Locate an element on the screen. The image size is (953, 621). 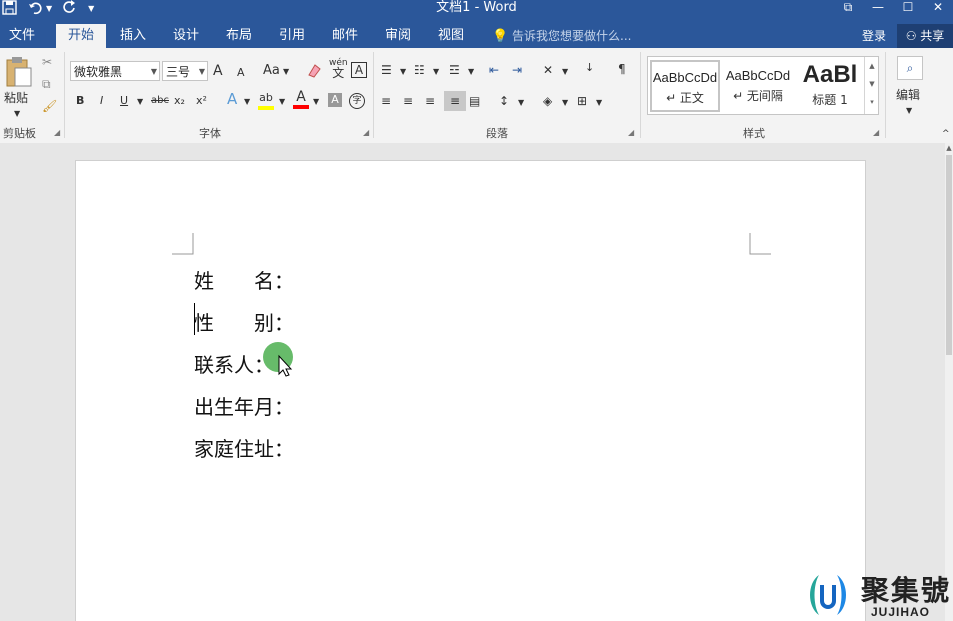
gallery-scroll: ▲ ▼ ▾ is located at coordinates (871, 85).